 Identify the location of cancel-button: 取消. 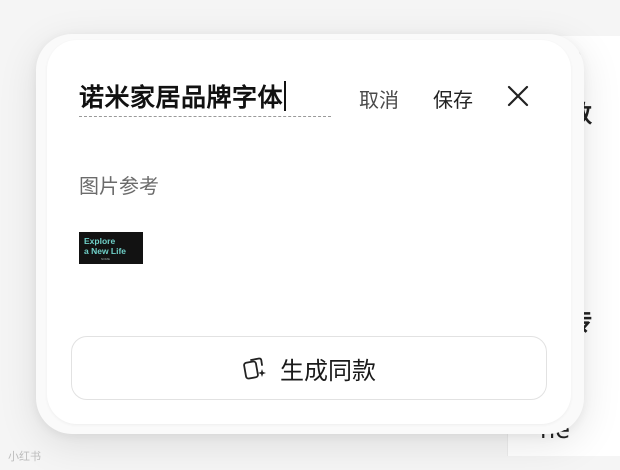
(379, 98).